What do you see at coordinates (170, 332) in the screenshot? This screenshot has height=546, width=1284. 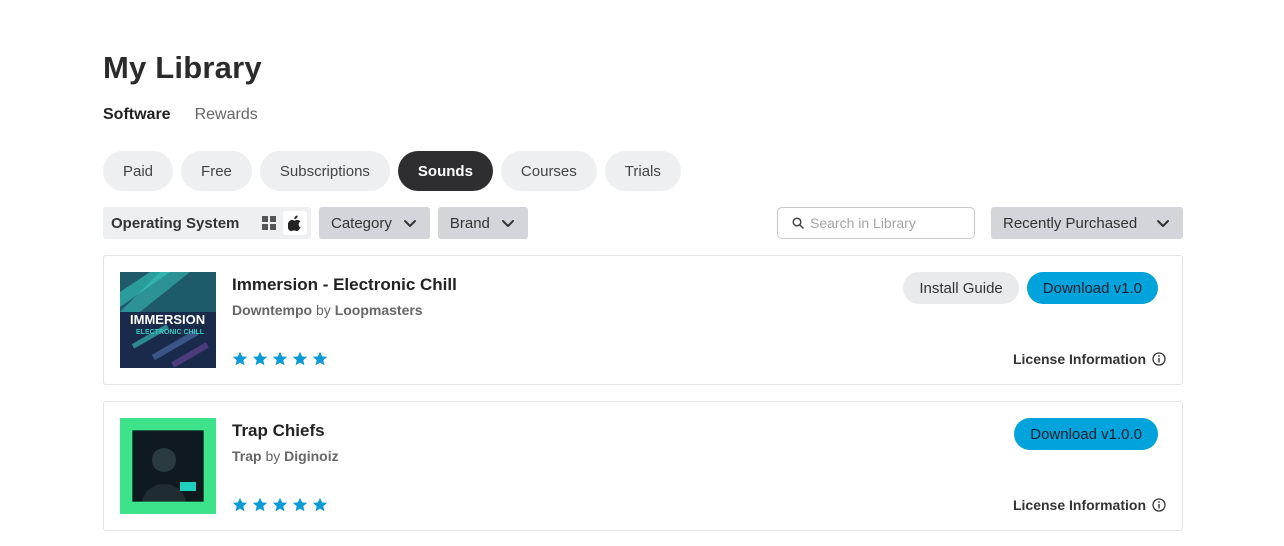 I see `cover-subtitle-text: ELECTRONIC CHILL` at bounding box center [170, 332].